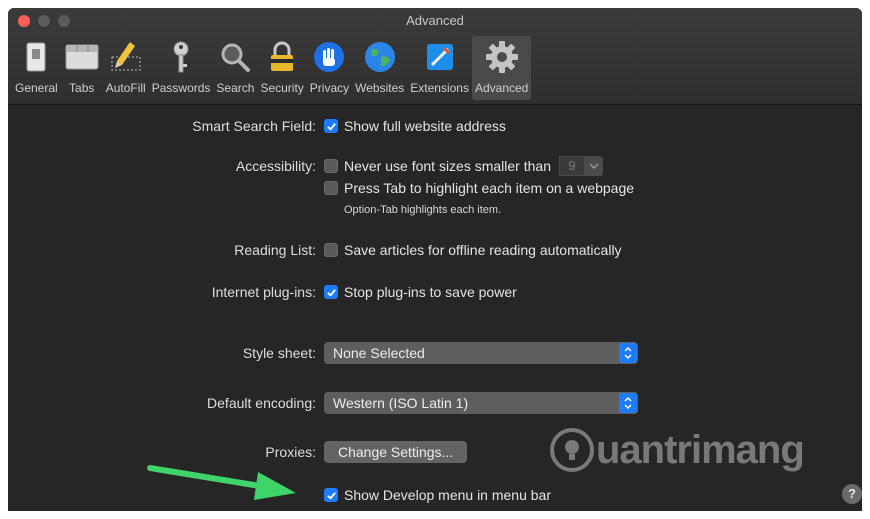 This screenshot has width=870, height=519. I want to click on lightbulb-logo-icon, so click(572, 450).